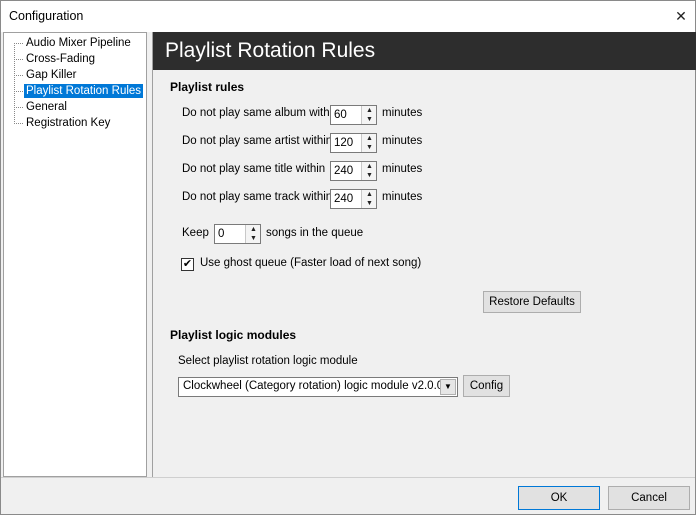 The width and height of the screenshot is (696, 515). What do you see at coordinates (61, 59) in the screenshot?
I see `tree-item-label: Cross-Fading` at bounding box center [61, 59].